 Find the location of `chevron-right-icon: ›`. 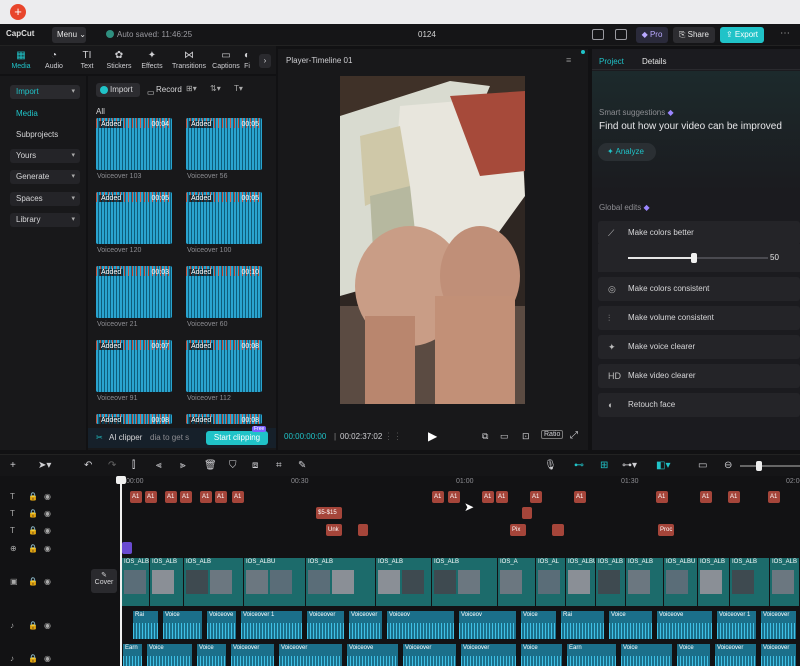

chevron-right-icon: › is located at coordinates (265, 61).